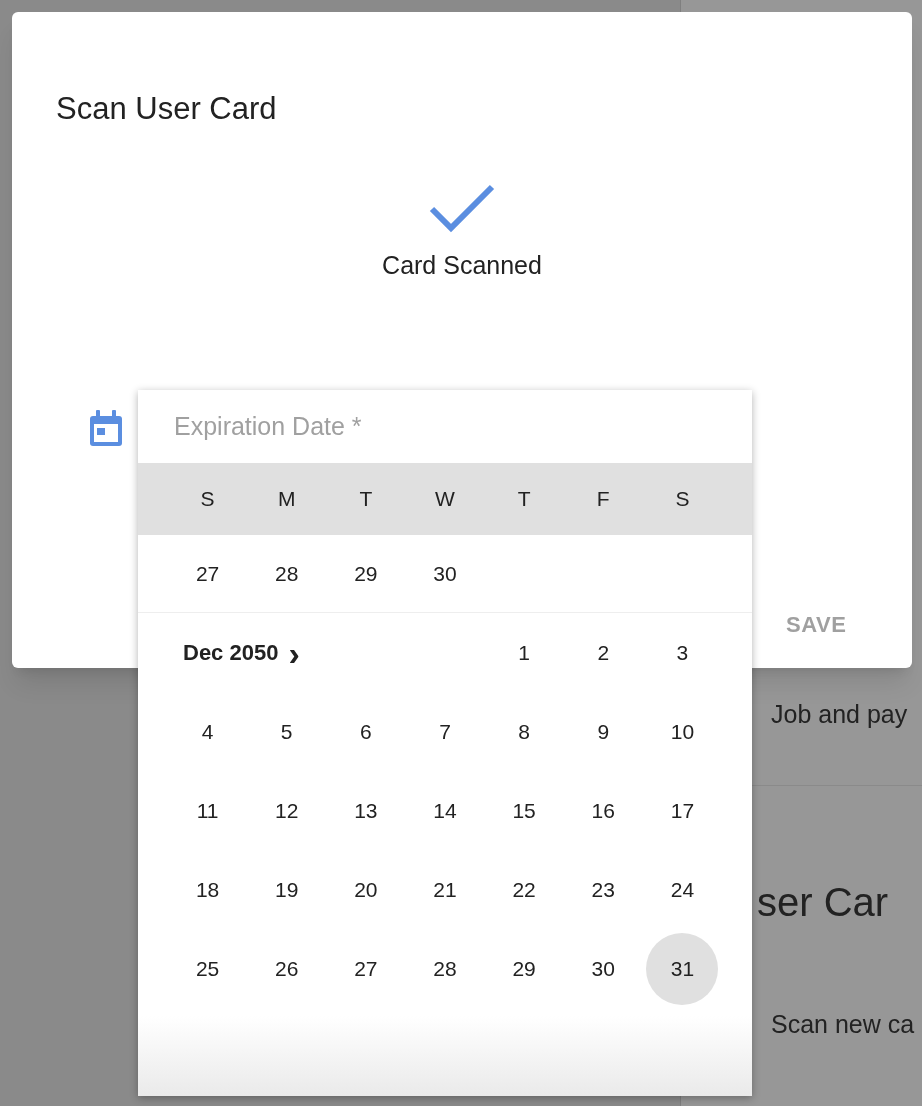  I want to click on weekday-label: F, so click(603, 499).